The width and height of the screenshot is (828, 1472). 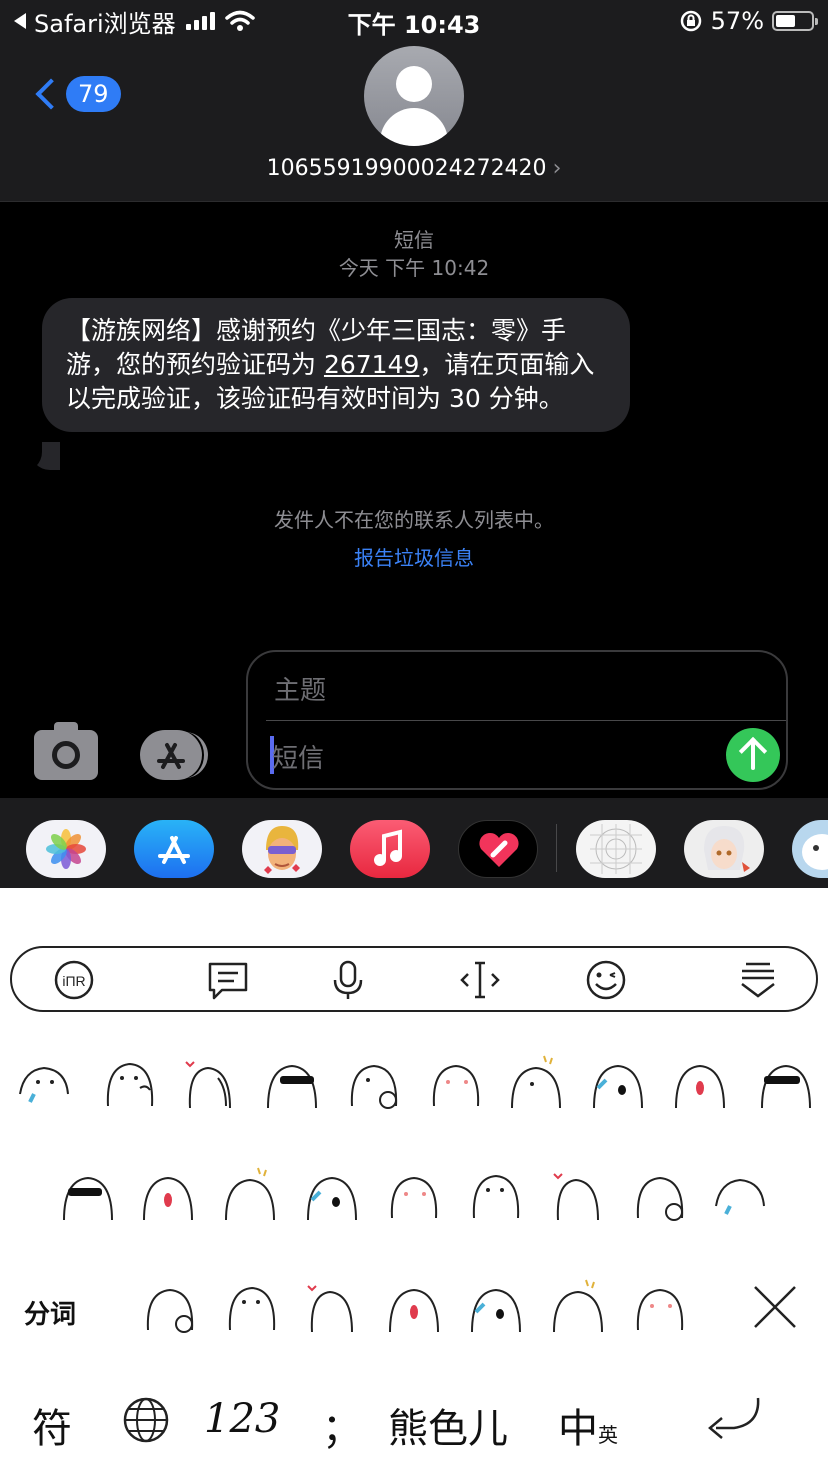 I want to click on microphone-icon, so click(x=348, y=980).